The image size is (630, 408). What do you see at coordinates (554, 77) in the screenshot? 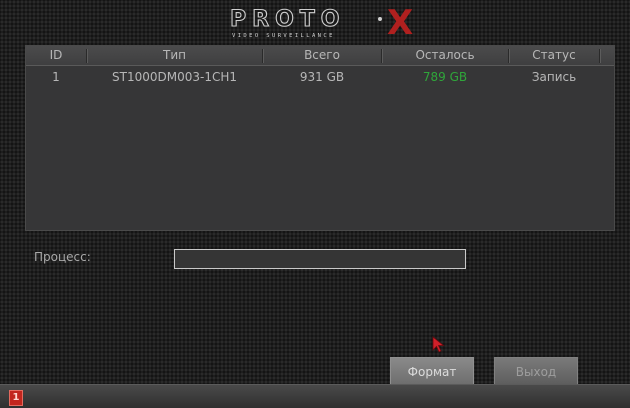
I see `cell-status: Запись` at bounding box center [554, 77].